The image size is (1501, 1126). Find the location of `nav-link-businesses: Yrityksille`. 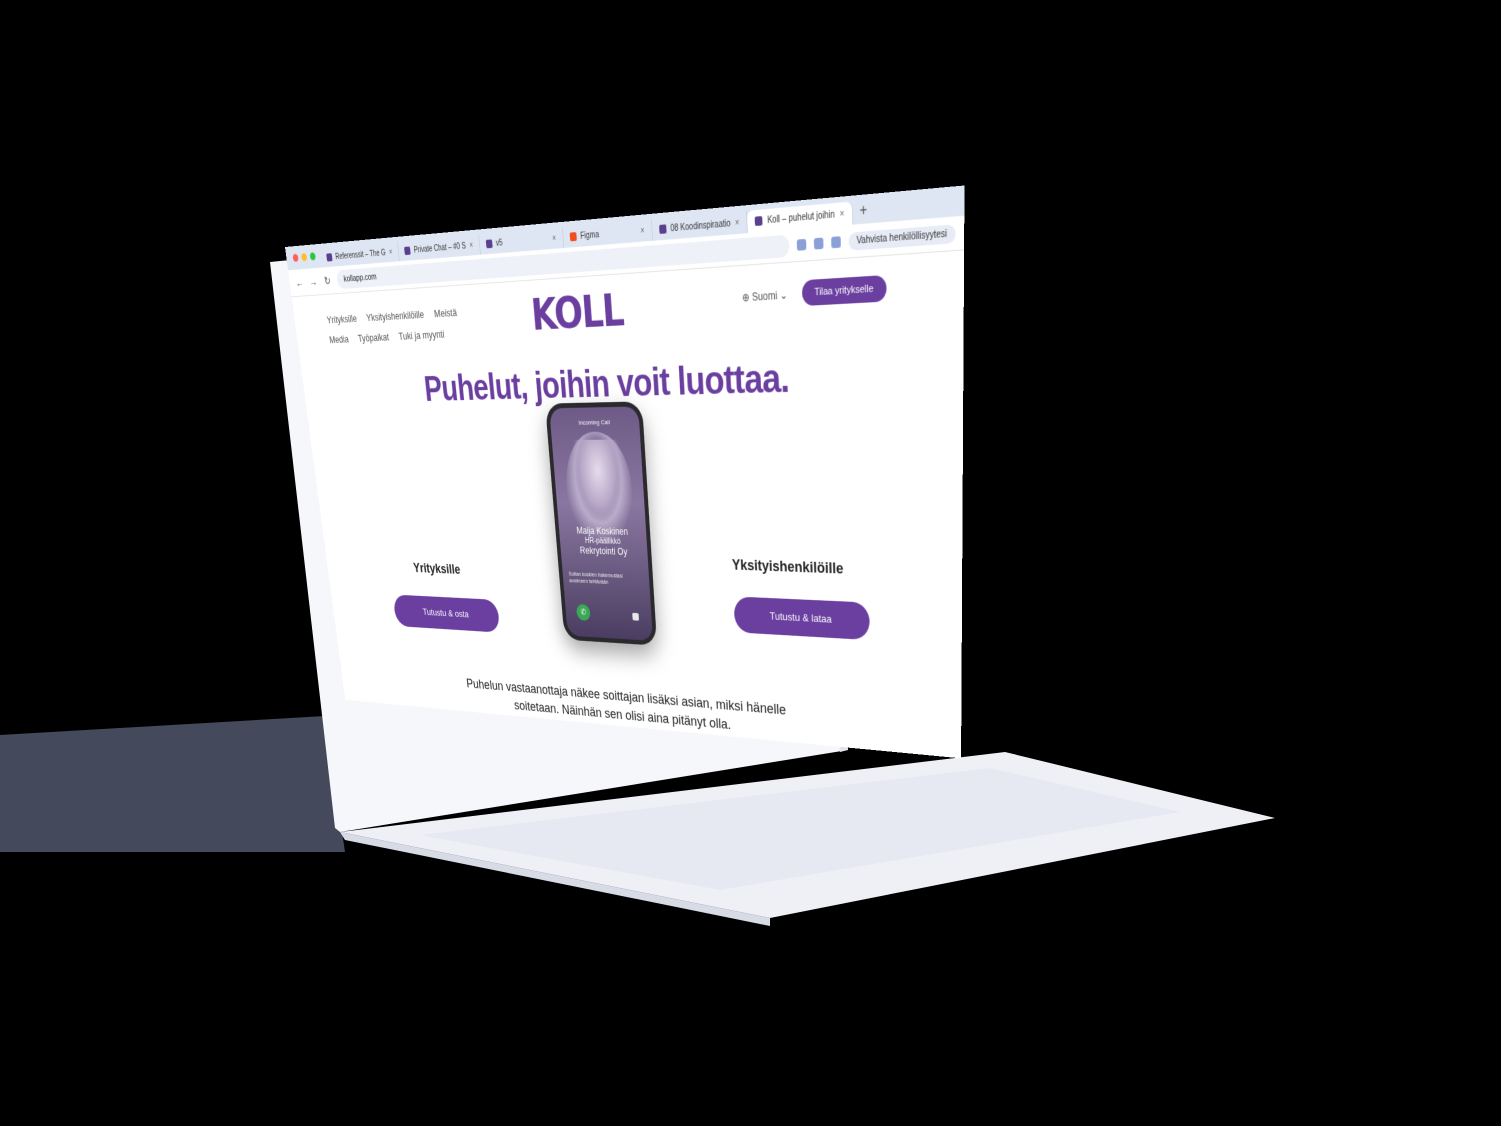

nav-link-businesses: Yrityksille is located at coordinates (341, 318).